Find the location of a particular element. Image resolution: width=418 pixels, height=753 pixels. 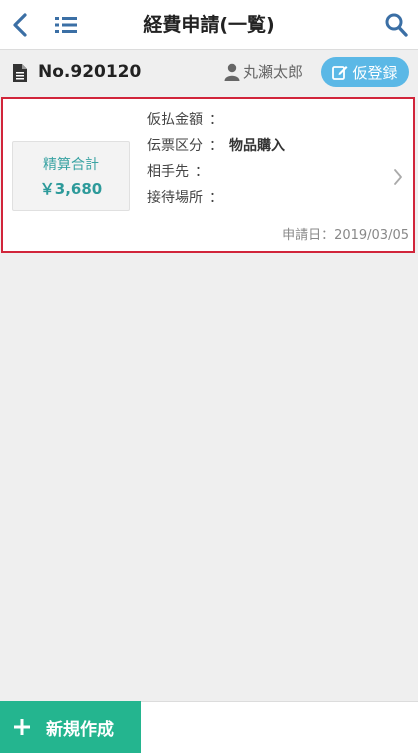

document-number: No.920120 is located at coordinates (90, 72).